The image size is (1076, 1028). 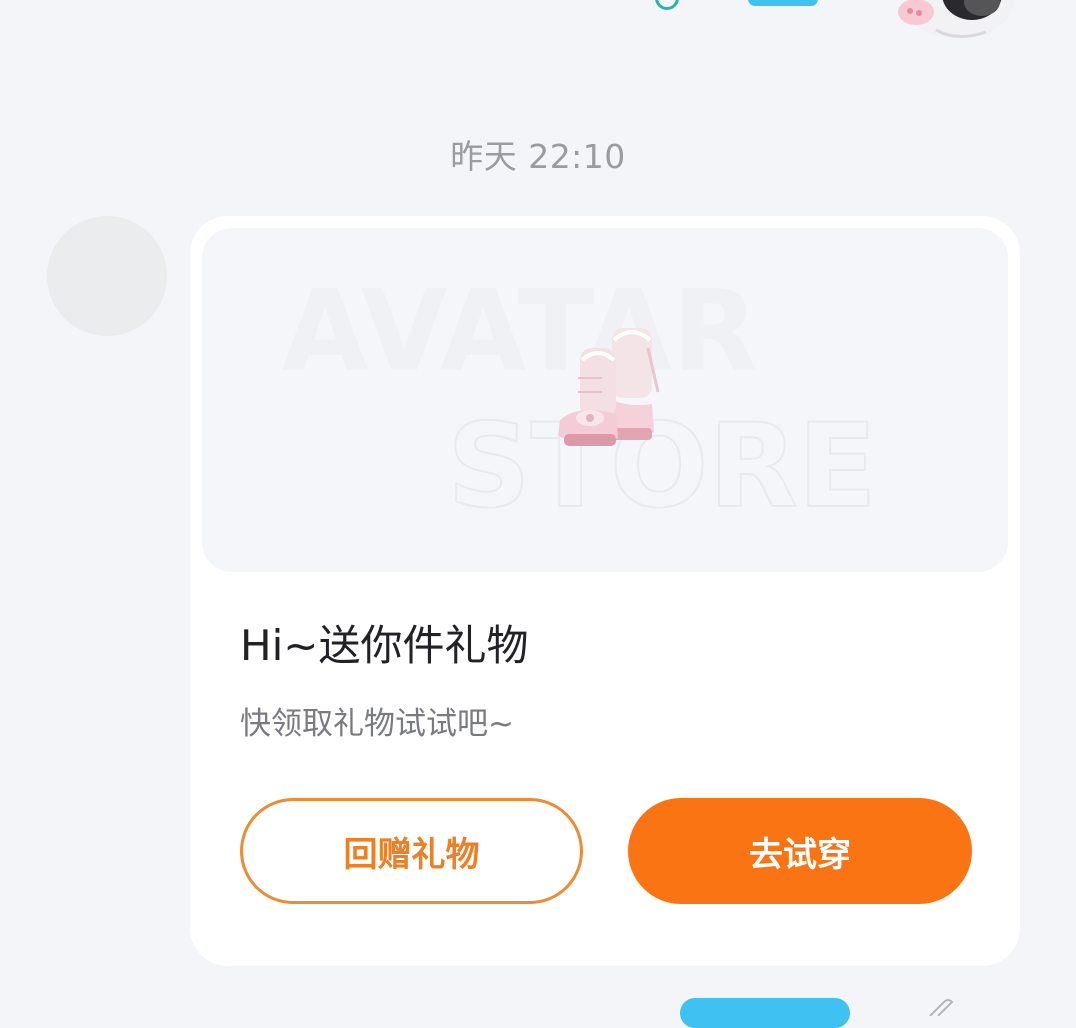 What do you see at coordinates (941, 1006) in the screenshot?
I see `edit-icon` at bounding box center [941, 1006].